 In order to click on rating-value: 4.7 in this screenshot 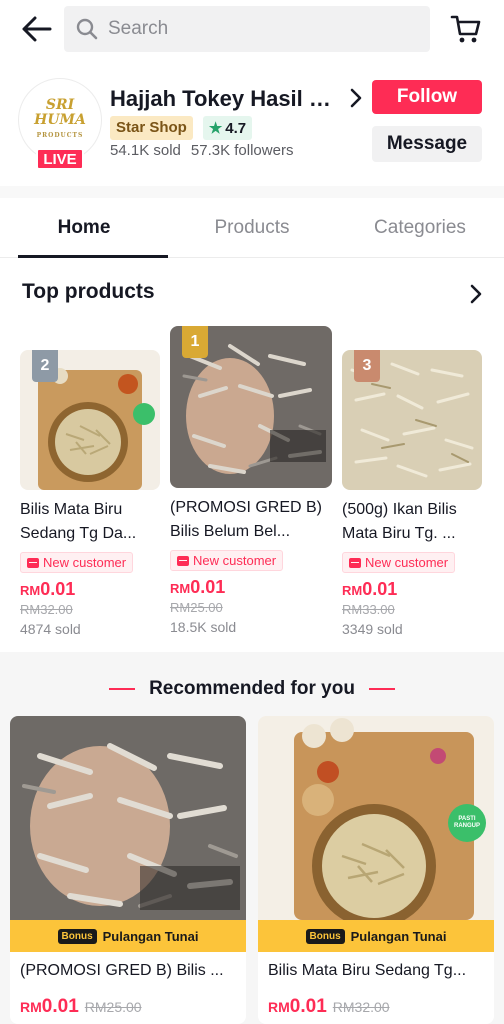, I will do `click(236, 128)`.